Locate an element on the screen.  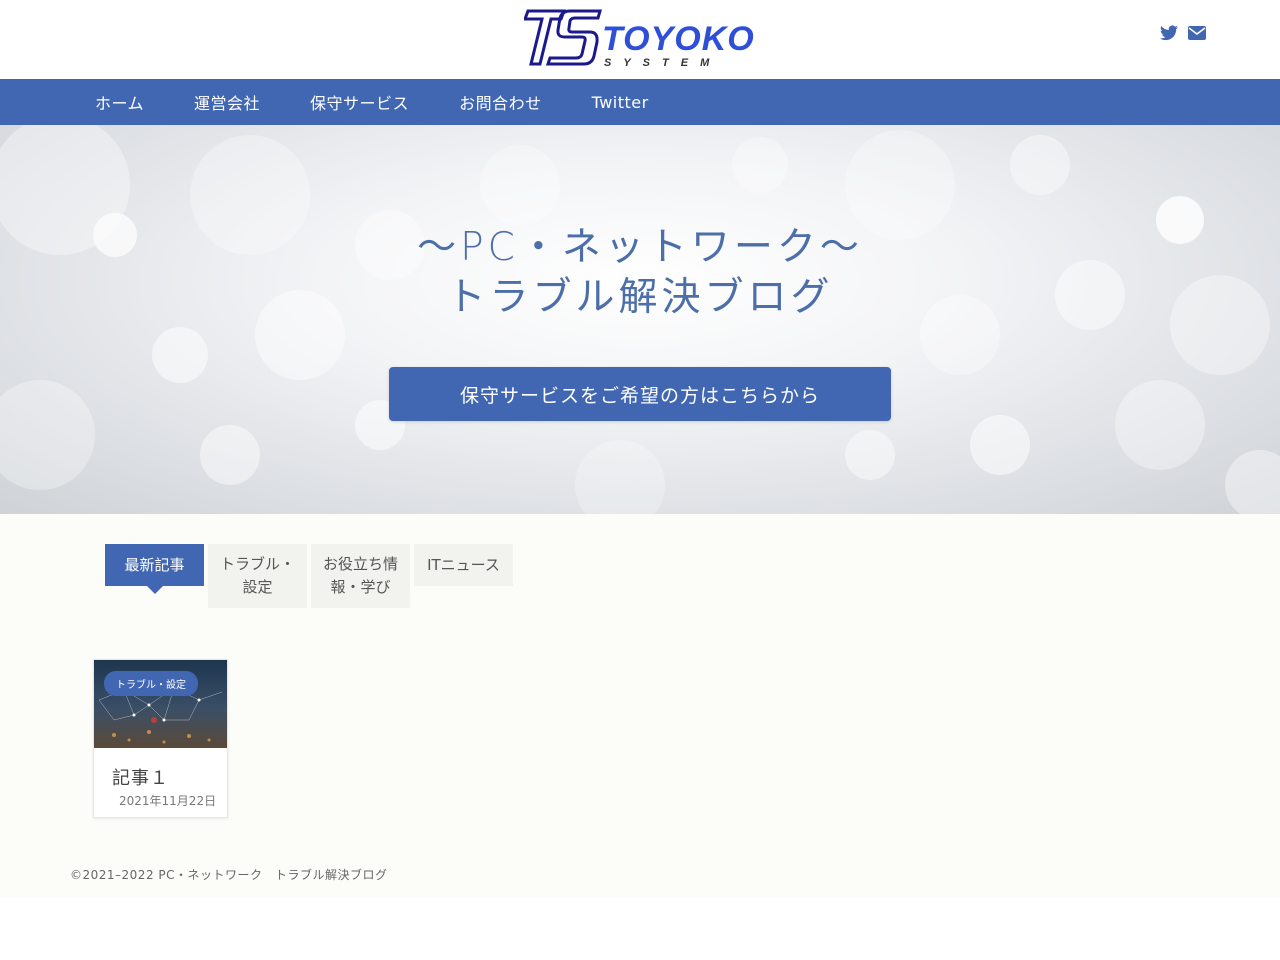
logo-name: TOYOKO is located at coordinates (678, 39).